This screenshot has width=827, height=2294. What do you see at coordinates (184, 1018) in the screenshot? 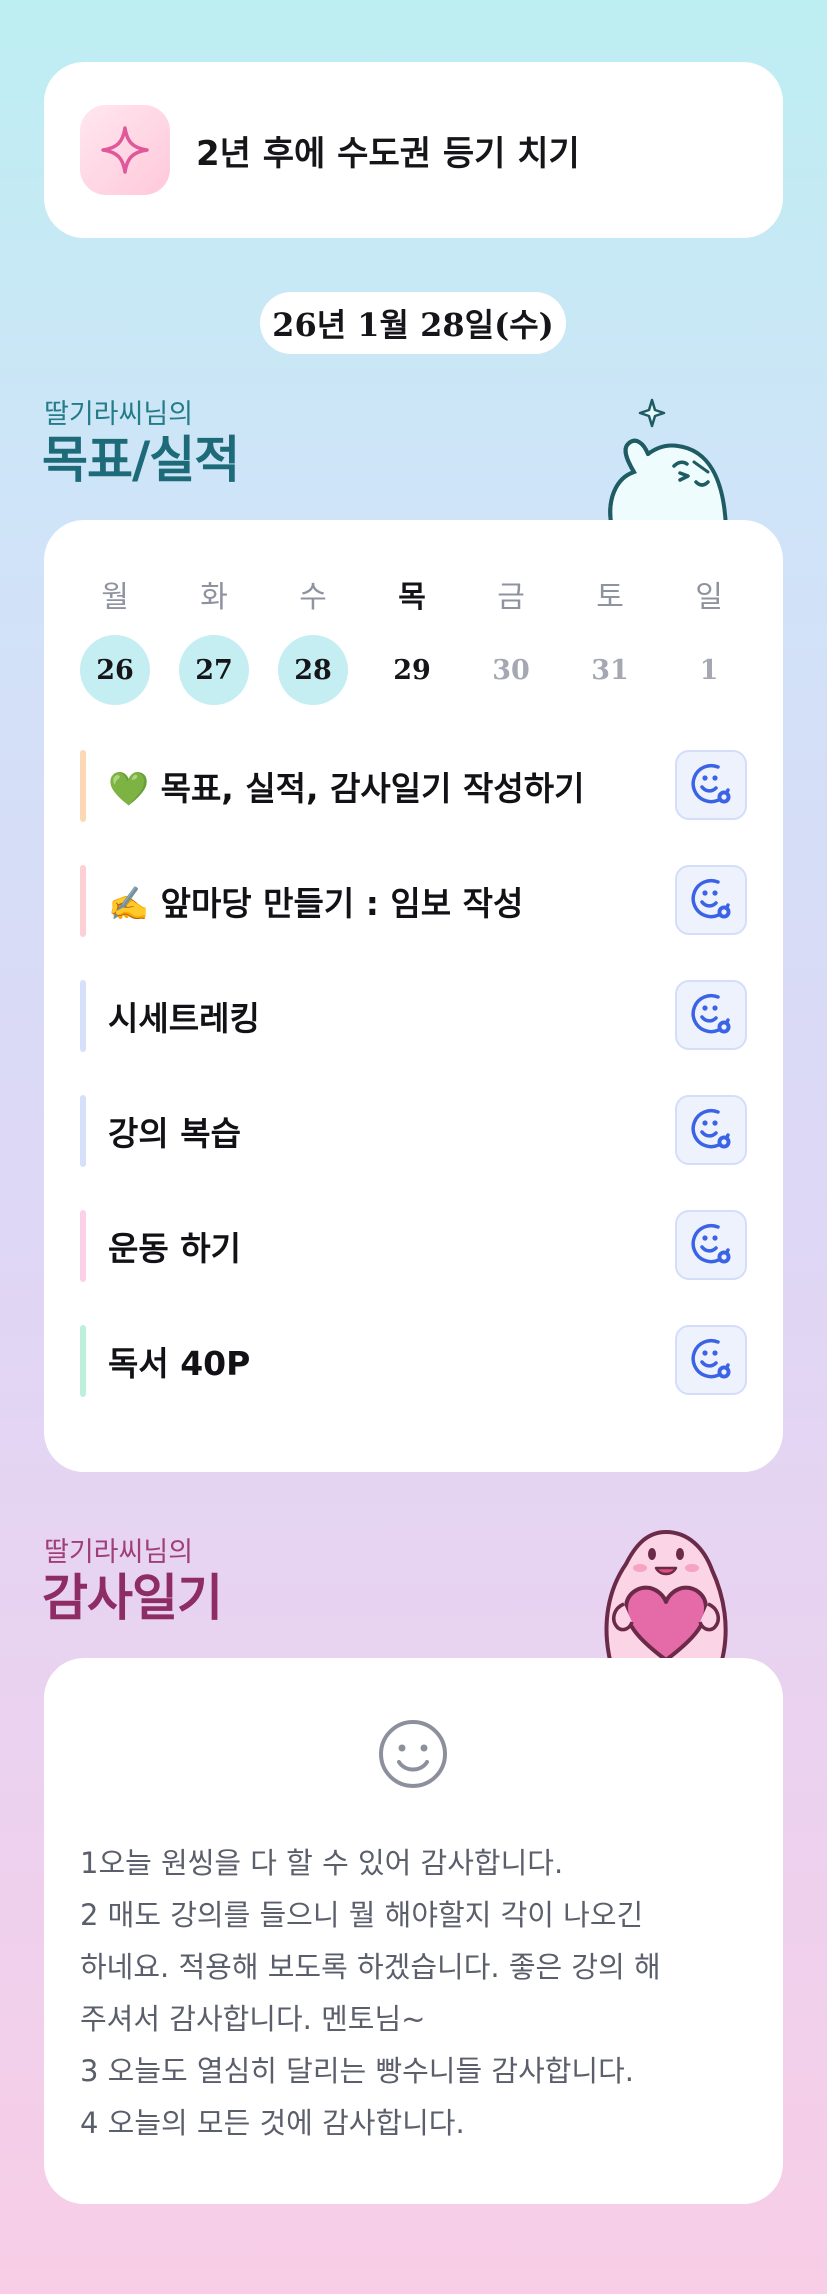
I see `todo-text: 시세트레킹` at bounding box center [184, 1018].